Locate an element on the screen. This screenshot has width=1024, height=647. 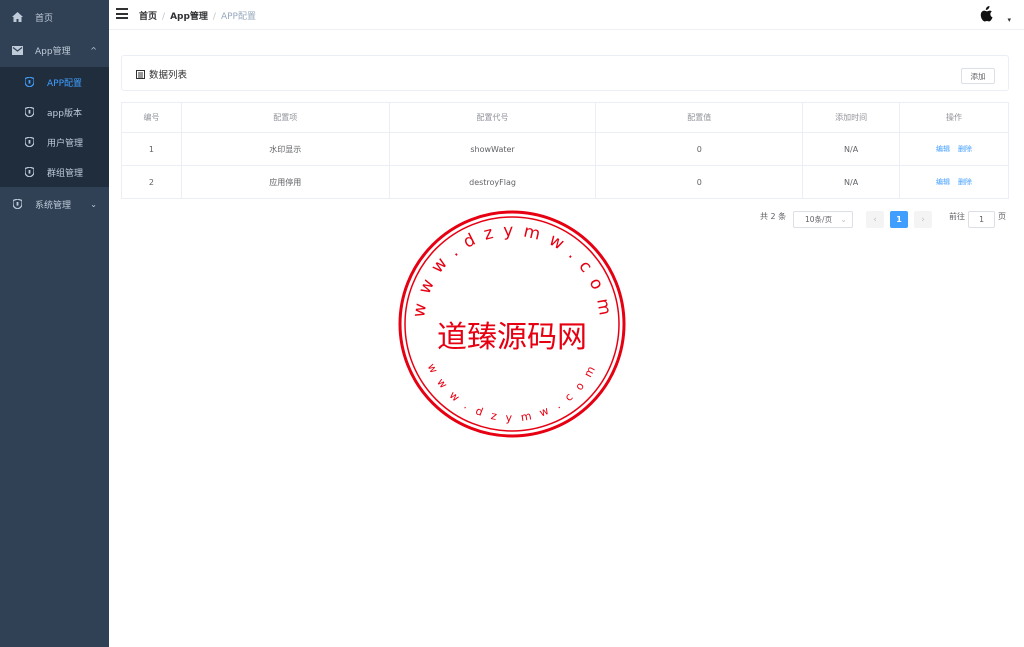
sidebar-item-app-config: APP配置 is located at coordinates (54, 82).